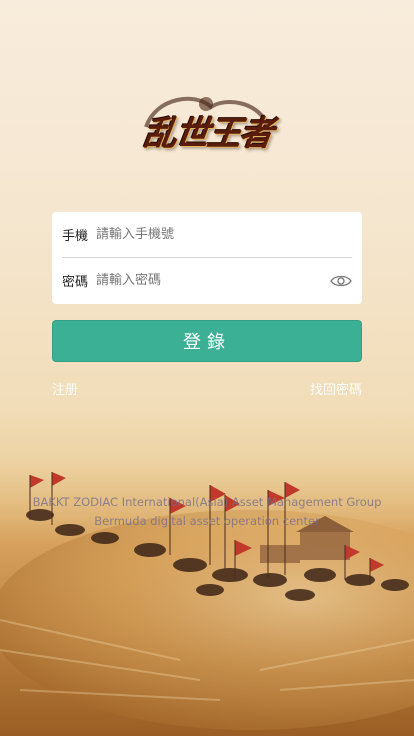 Image resolution: width=414 pixels, height=736 pixels. Describe the element at coordinates (341, 281) in the screenshot. I see `eye-icon` at that location.